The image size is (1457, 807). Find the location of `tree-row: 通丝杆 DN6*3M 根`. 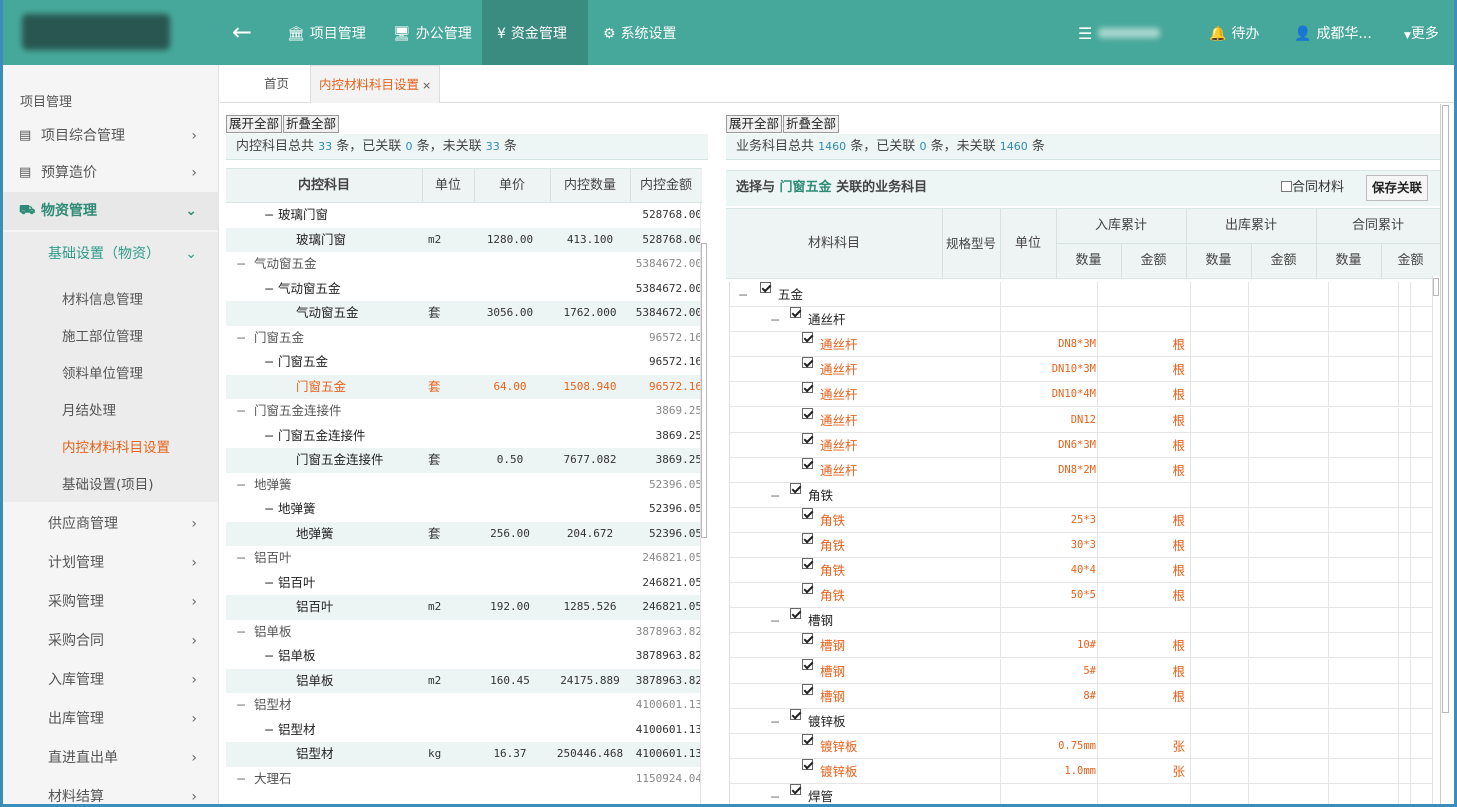

tree-row: 通丝杆 DN6*3M 根 is located at coordinates (1081, 445).